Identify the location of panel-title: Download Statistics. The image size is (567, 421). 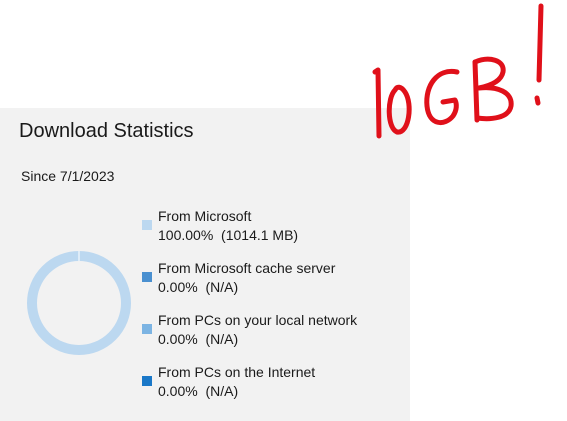
(106, 131).